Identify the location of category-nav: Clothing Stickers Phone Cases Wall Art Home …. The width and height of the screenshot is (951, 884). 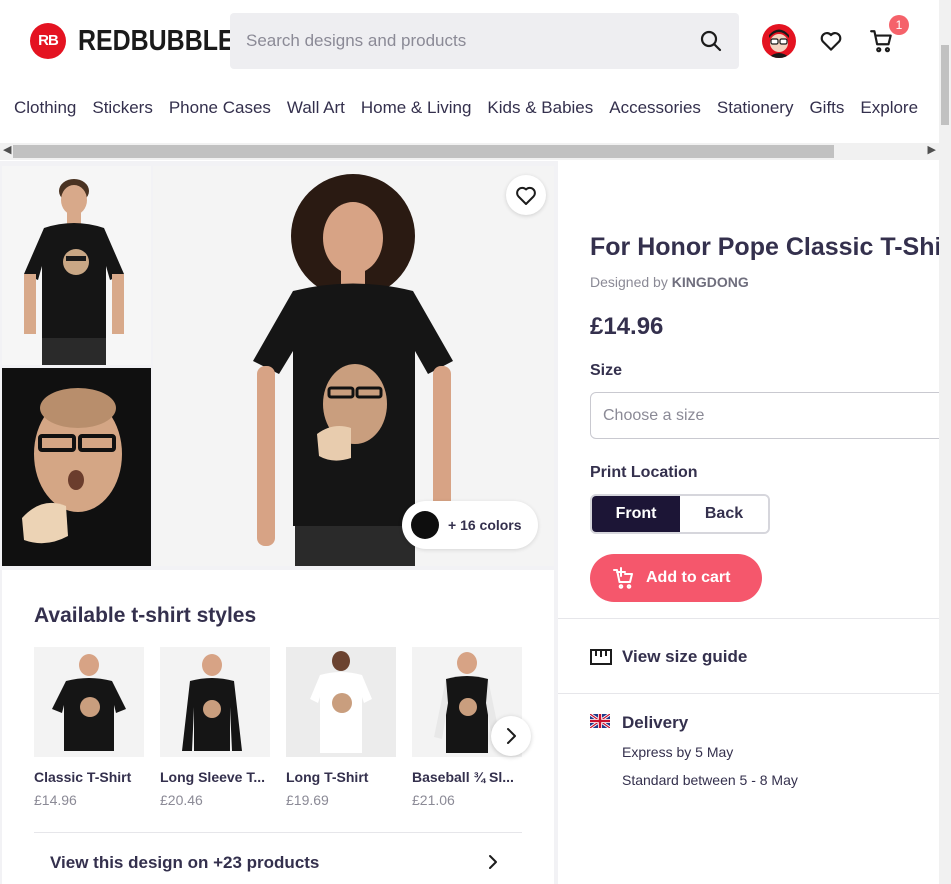
(469, 116).